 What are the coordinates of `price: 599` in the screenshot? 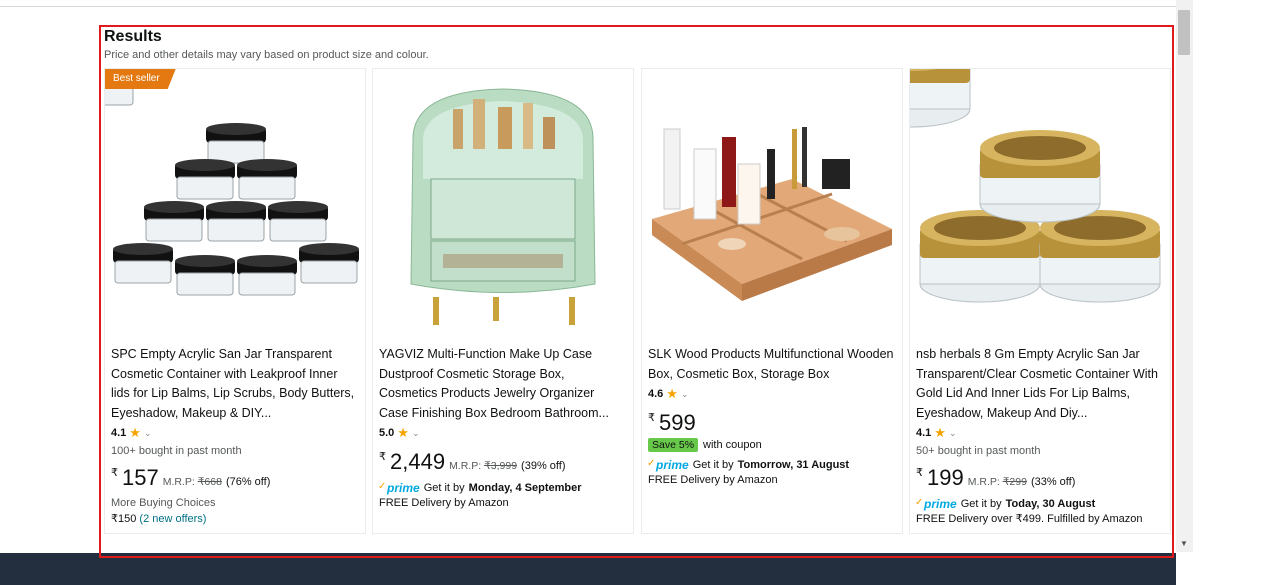 It's located at (677, 422).